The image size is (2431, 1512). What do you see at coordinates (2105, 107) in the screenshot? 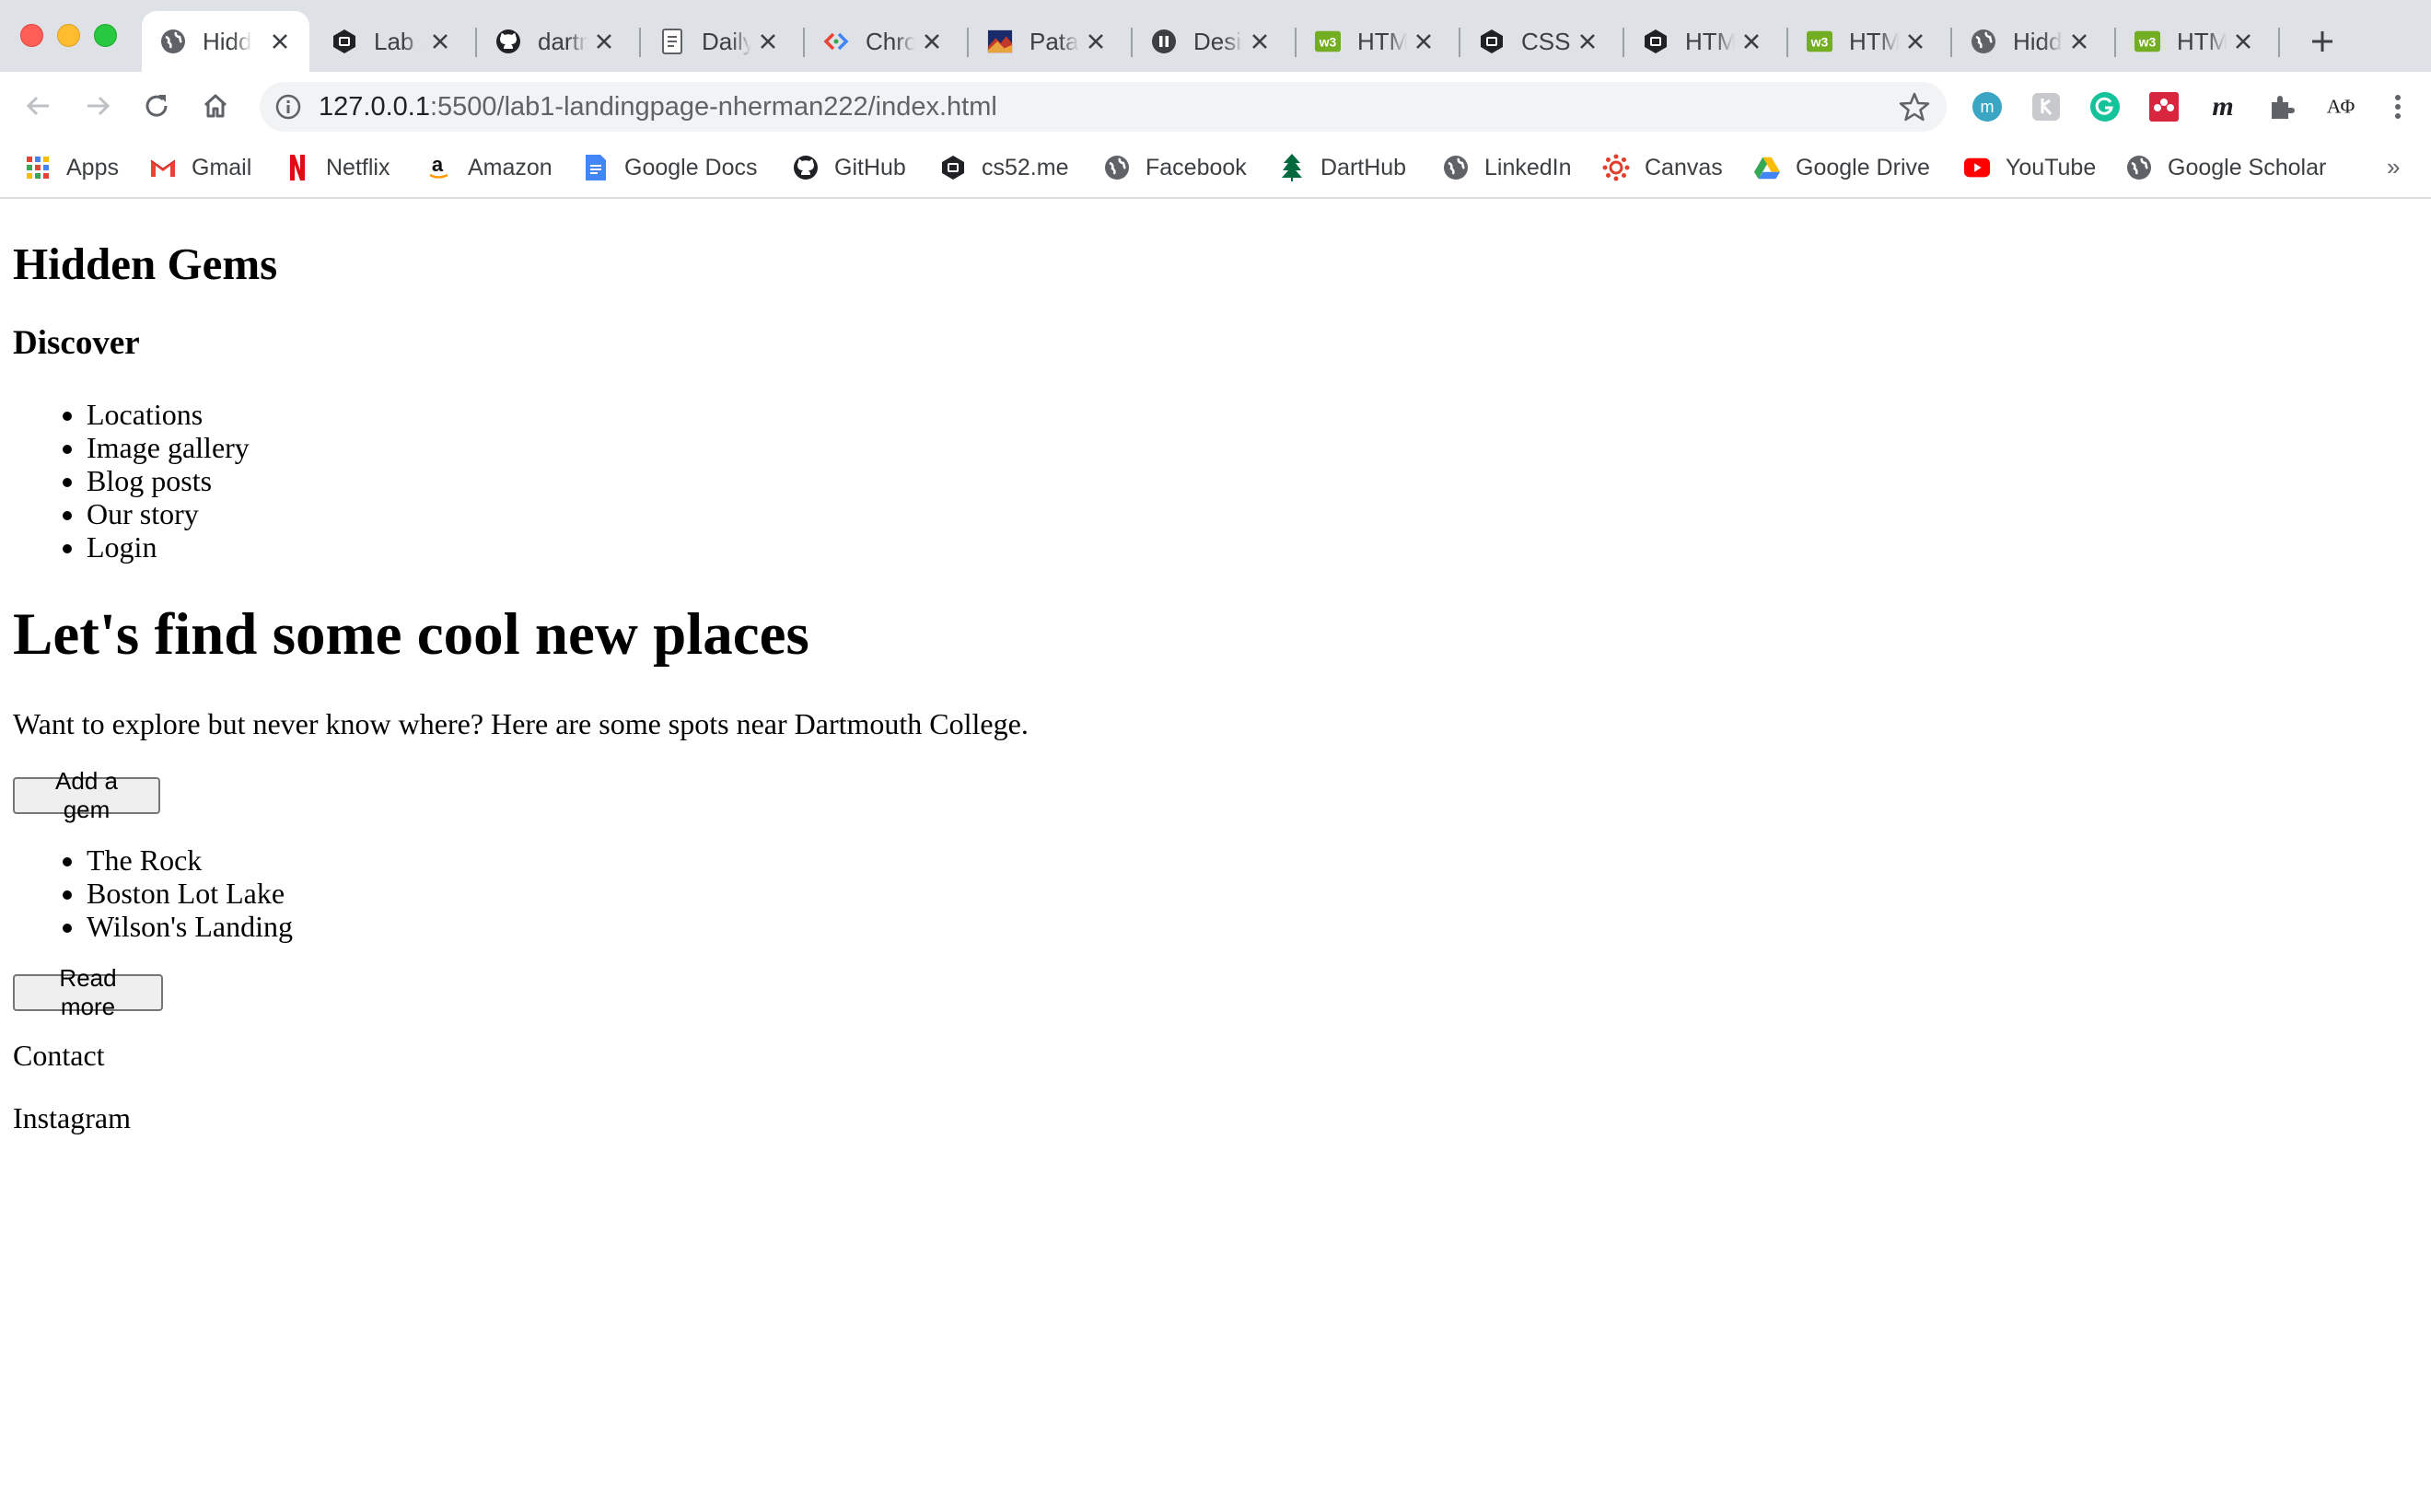
I see `grammarly-icon` at bounding box center [2105, 107].